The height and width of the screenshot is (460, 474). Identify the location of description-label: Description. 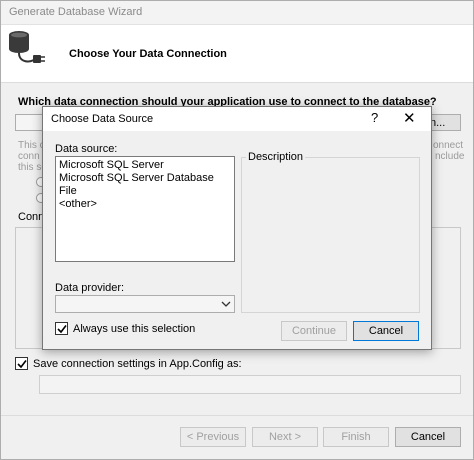
(276, 157).